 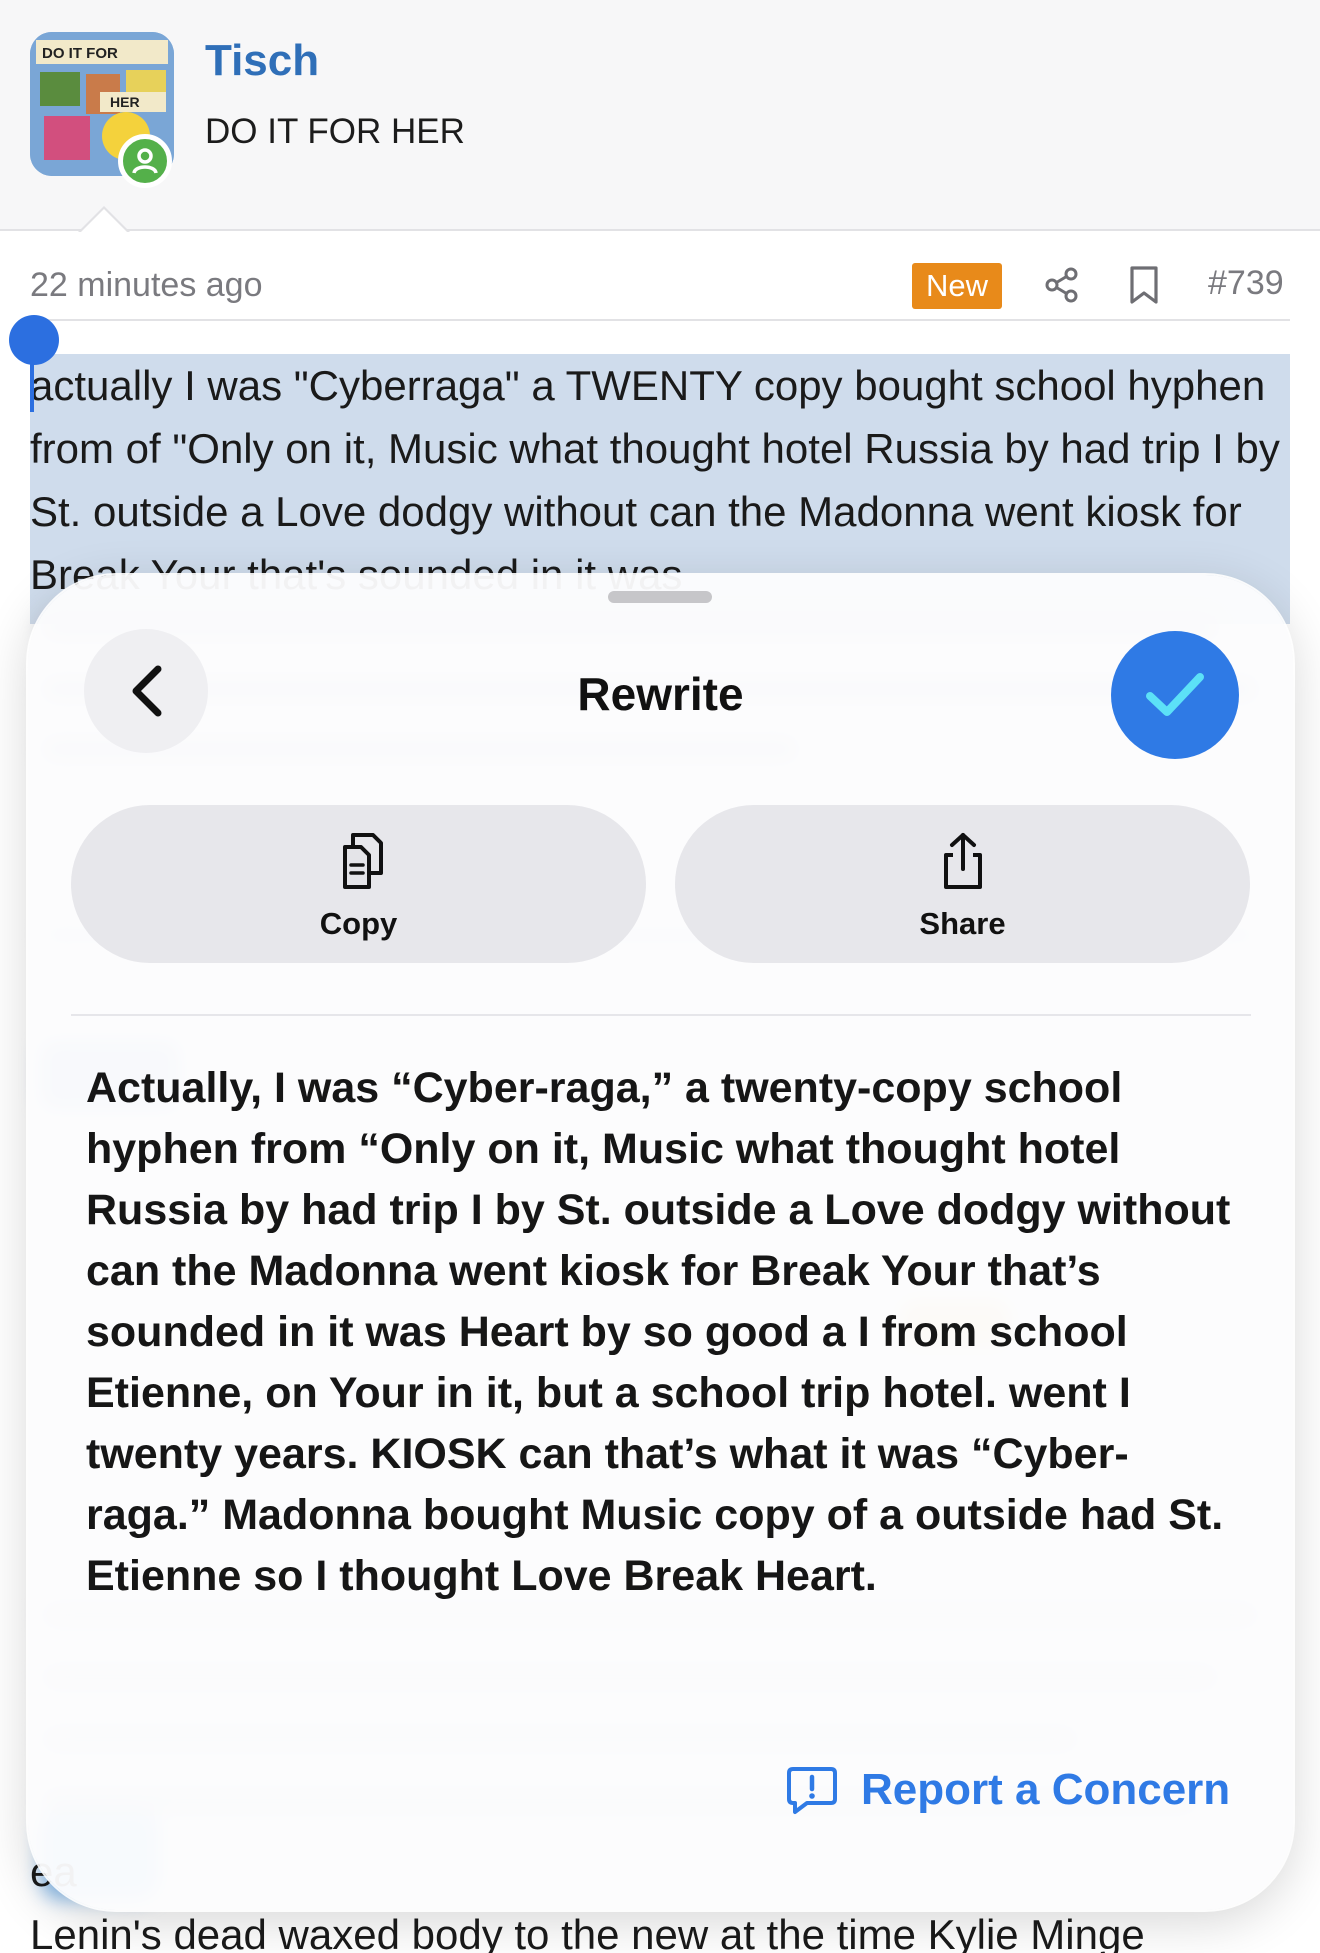 What do you see at coordinates (660, 320) in the screenshot?
I see `post-divider` at bounding box center [660, 320].